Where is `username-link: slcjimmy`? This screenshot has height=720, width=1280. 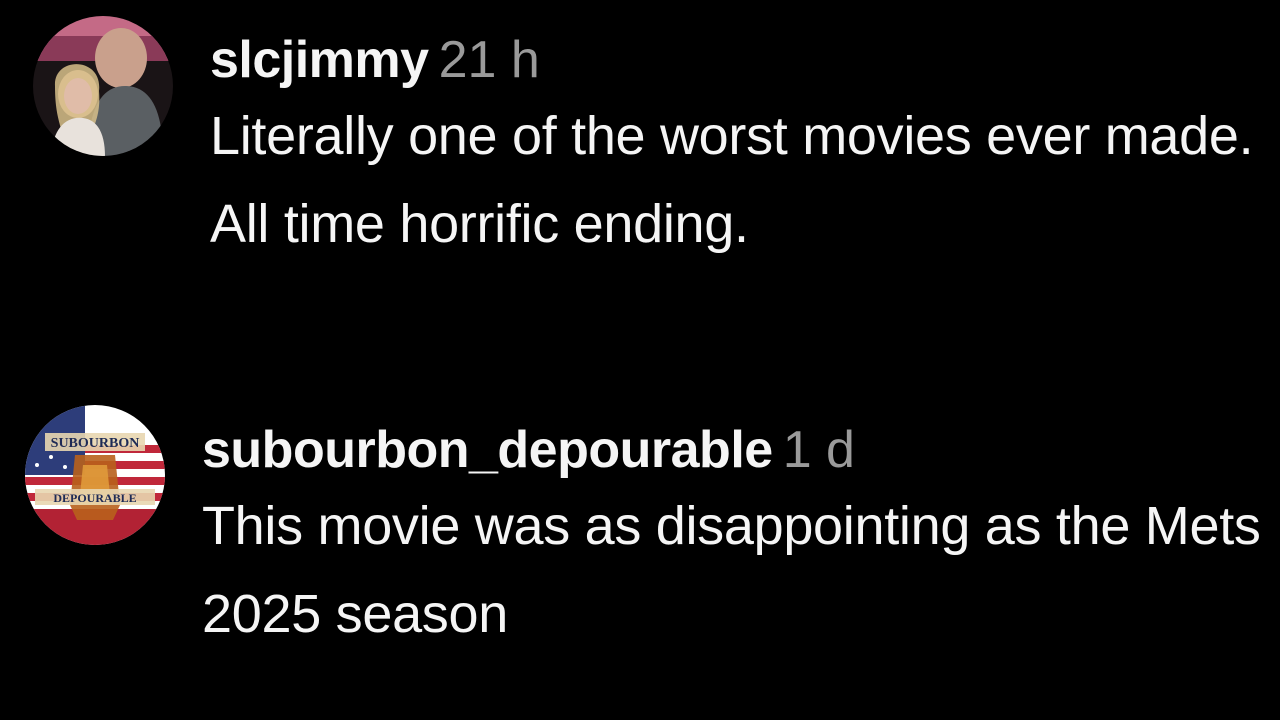 username-link: slcjimmy is located at coordinates (319, 60).